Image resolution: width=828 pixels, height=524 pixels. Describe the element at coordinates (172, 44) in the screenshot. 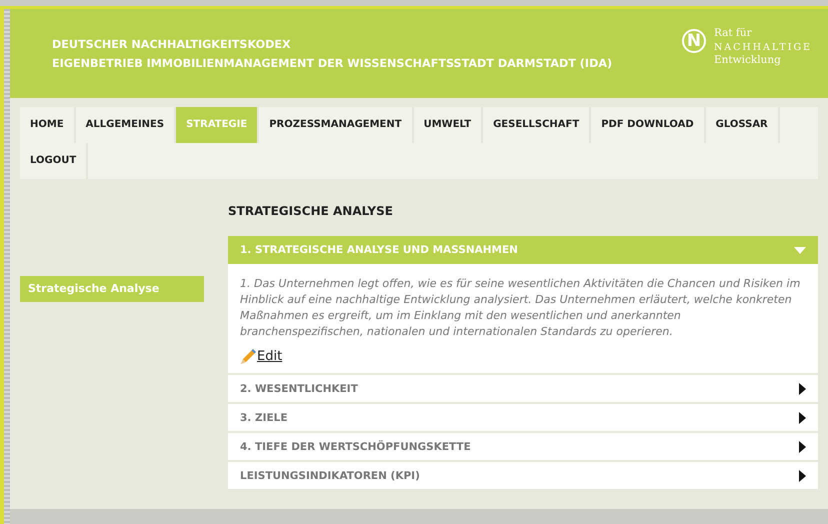

I see `header-title: DEUTSCHER NACHHALTIGKEITSKODEX` at that location.